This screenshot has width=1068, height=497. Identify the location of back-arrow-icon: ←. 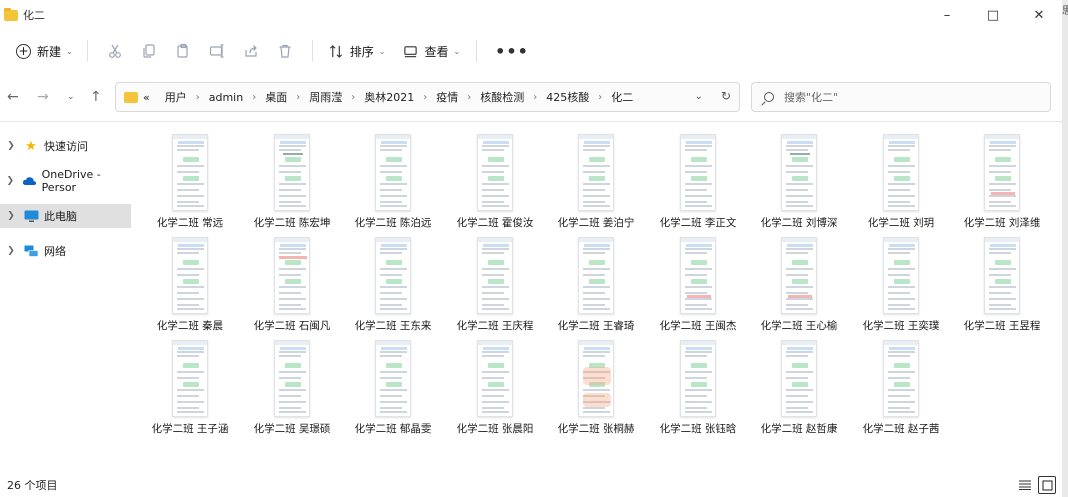
(13, 97).